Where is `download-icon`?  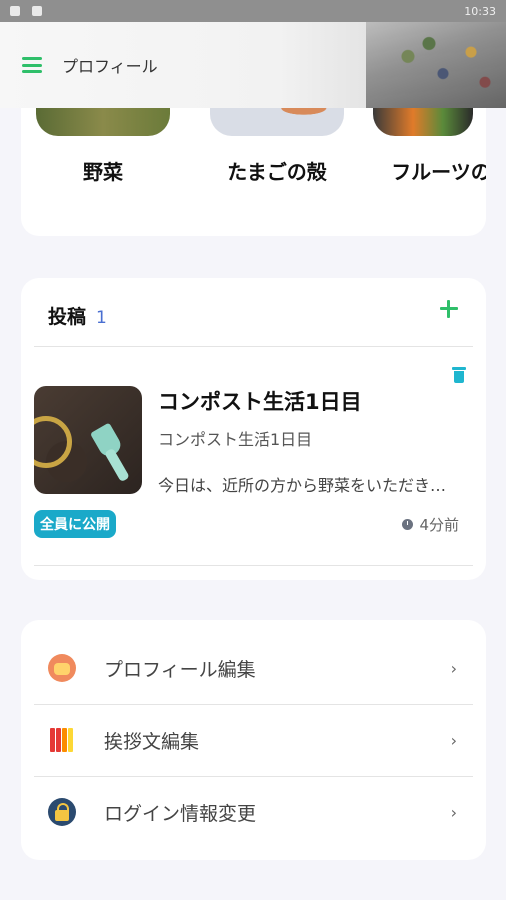 download-icon is located at coordinates (37, 11).